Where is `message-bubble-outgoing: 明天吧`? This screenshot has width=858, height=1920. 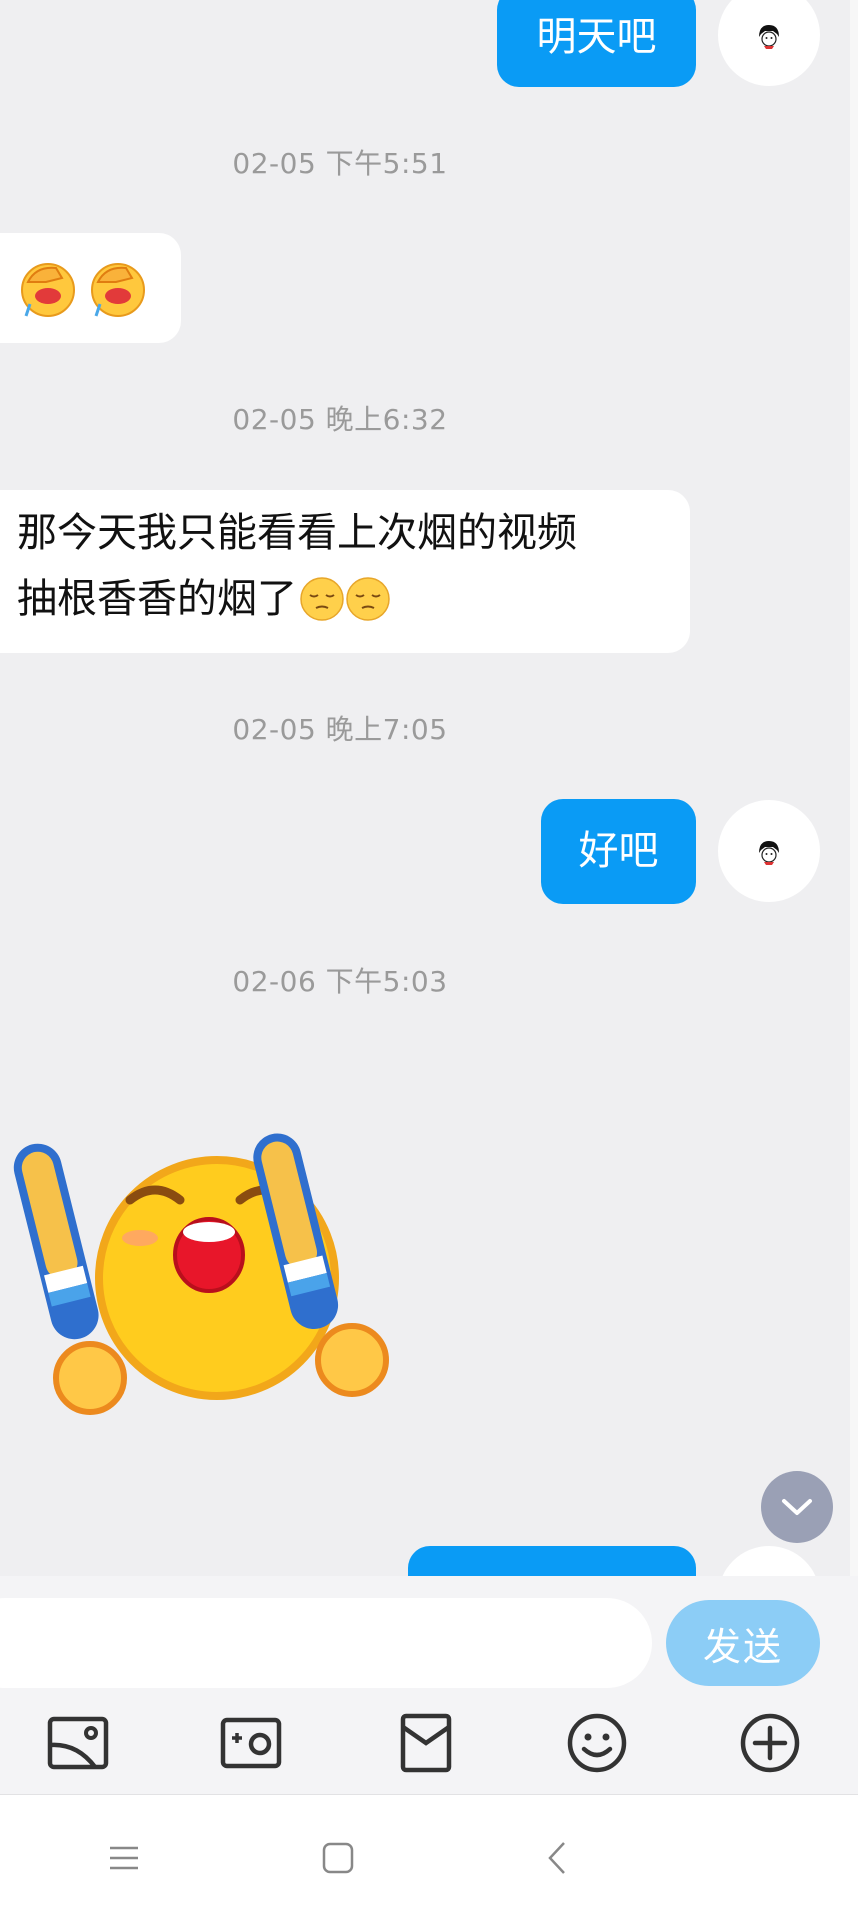 message-bubble-outgoing: 明天吧 is located at coordinates (596, 43).